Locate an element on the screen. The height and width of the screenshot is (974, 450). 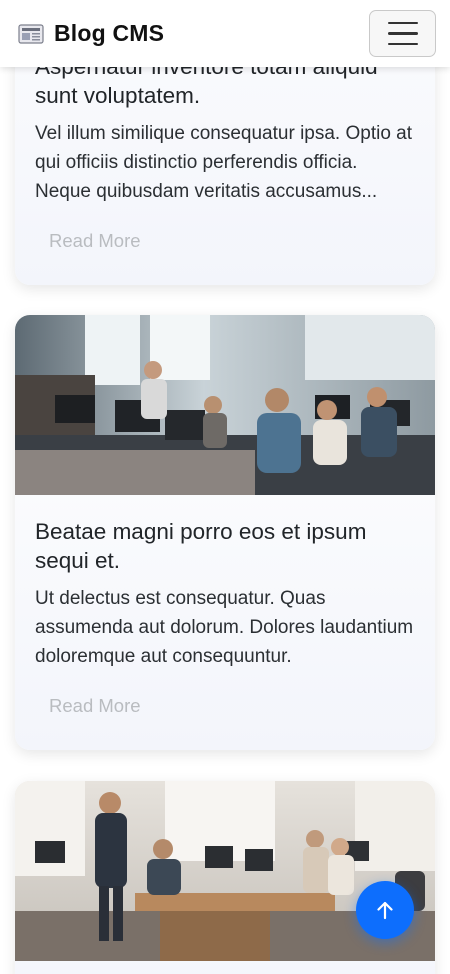
hamburger-menu-icon is located at coordinates (402, 23).